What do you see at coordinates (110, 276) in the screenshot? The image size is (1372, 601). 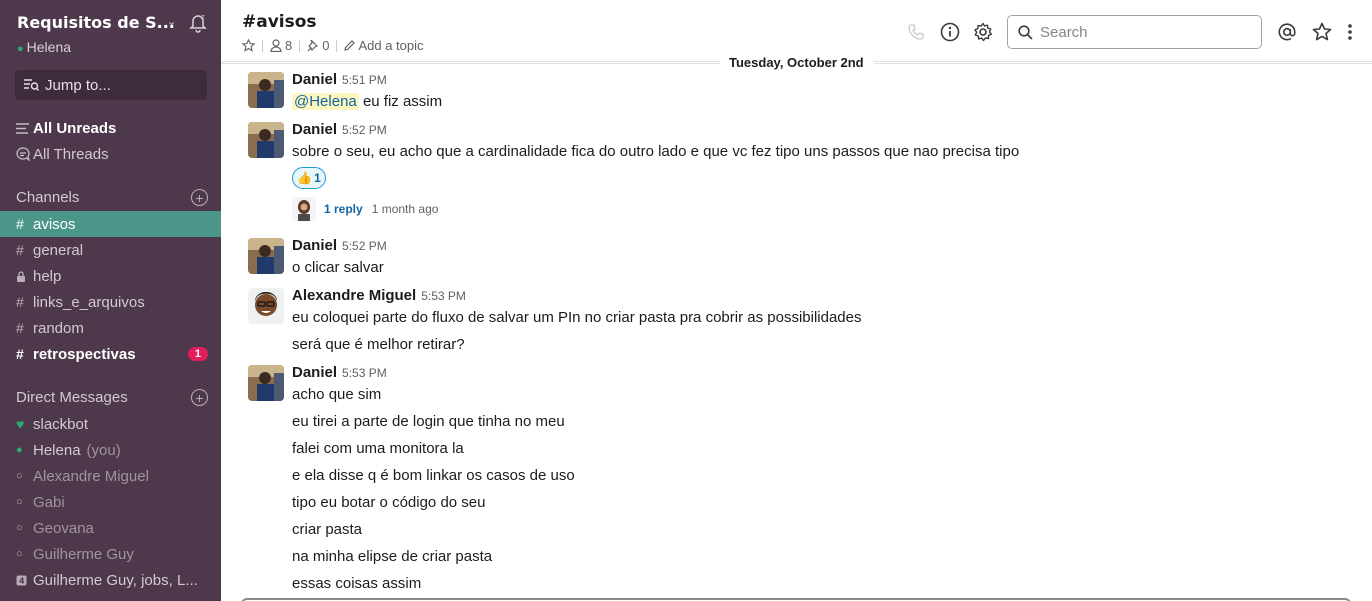 I see `sidebar-channel-help: help` at bounding box center [110, 276].